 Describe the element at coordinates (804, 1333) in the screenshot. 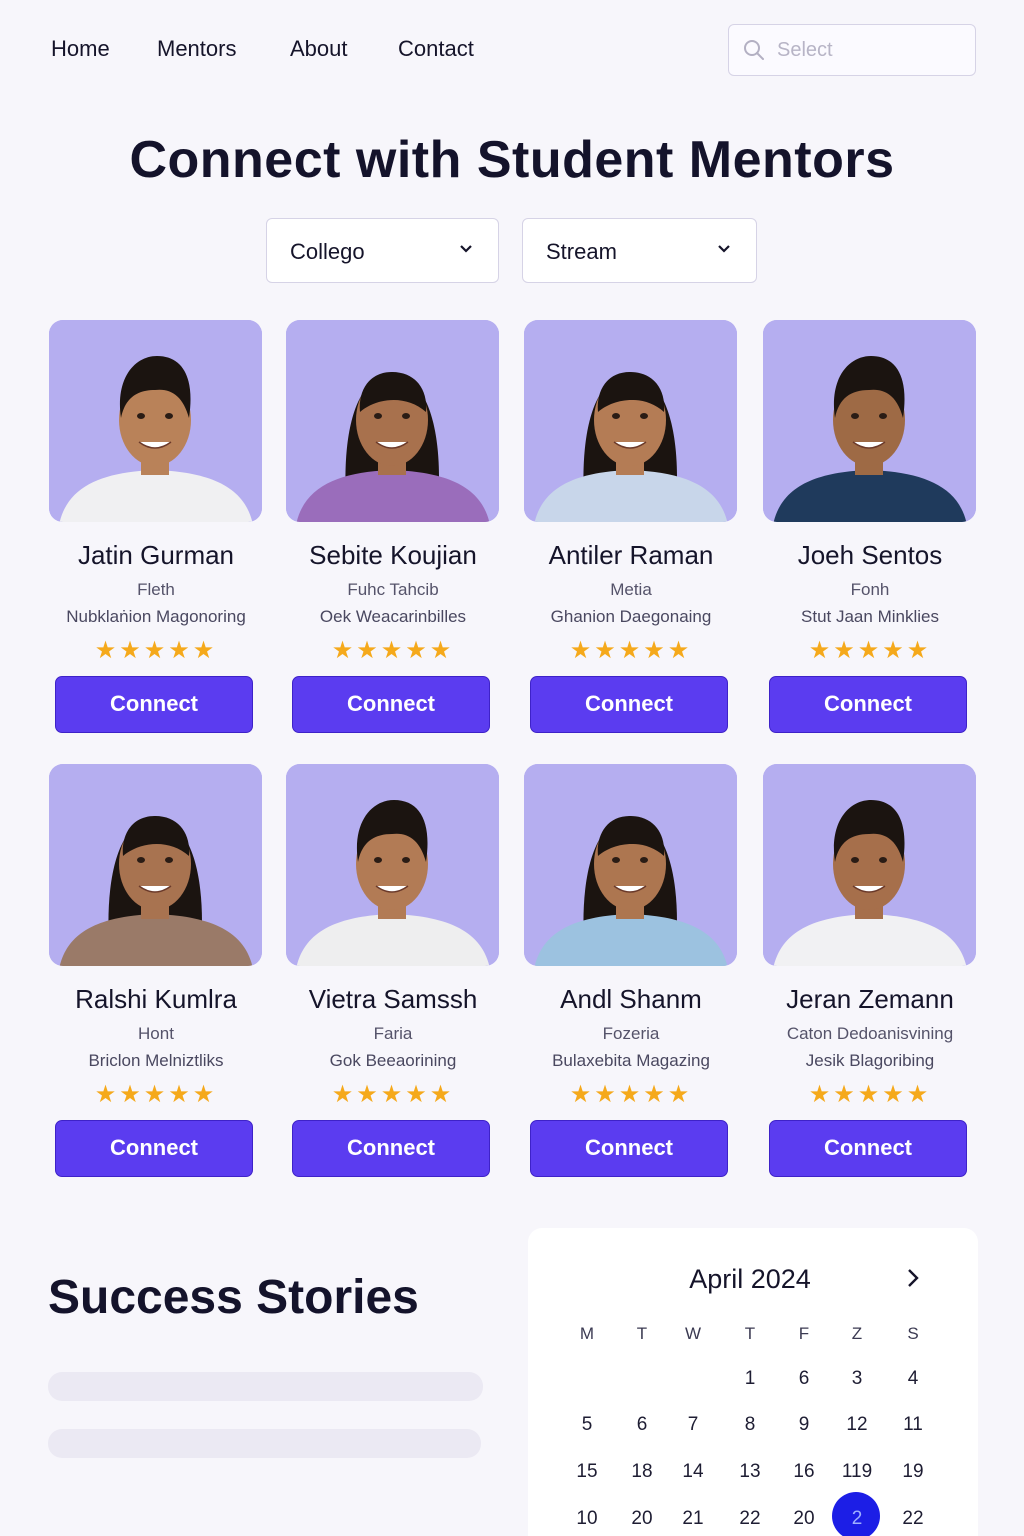

I see `weekday-label: F` at that location.